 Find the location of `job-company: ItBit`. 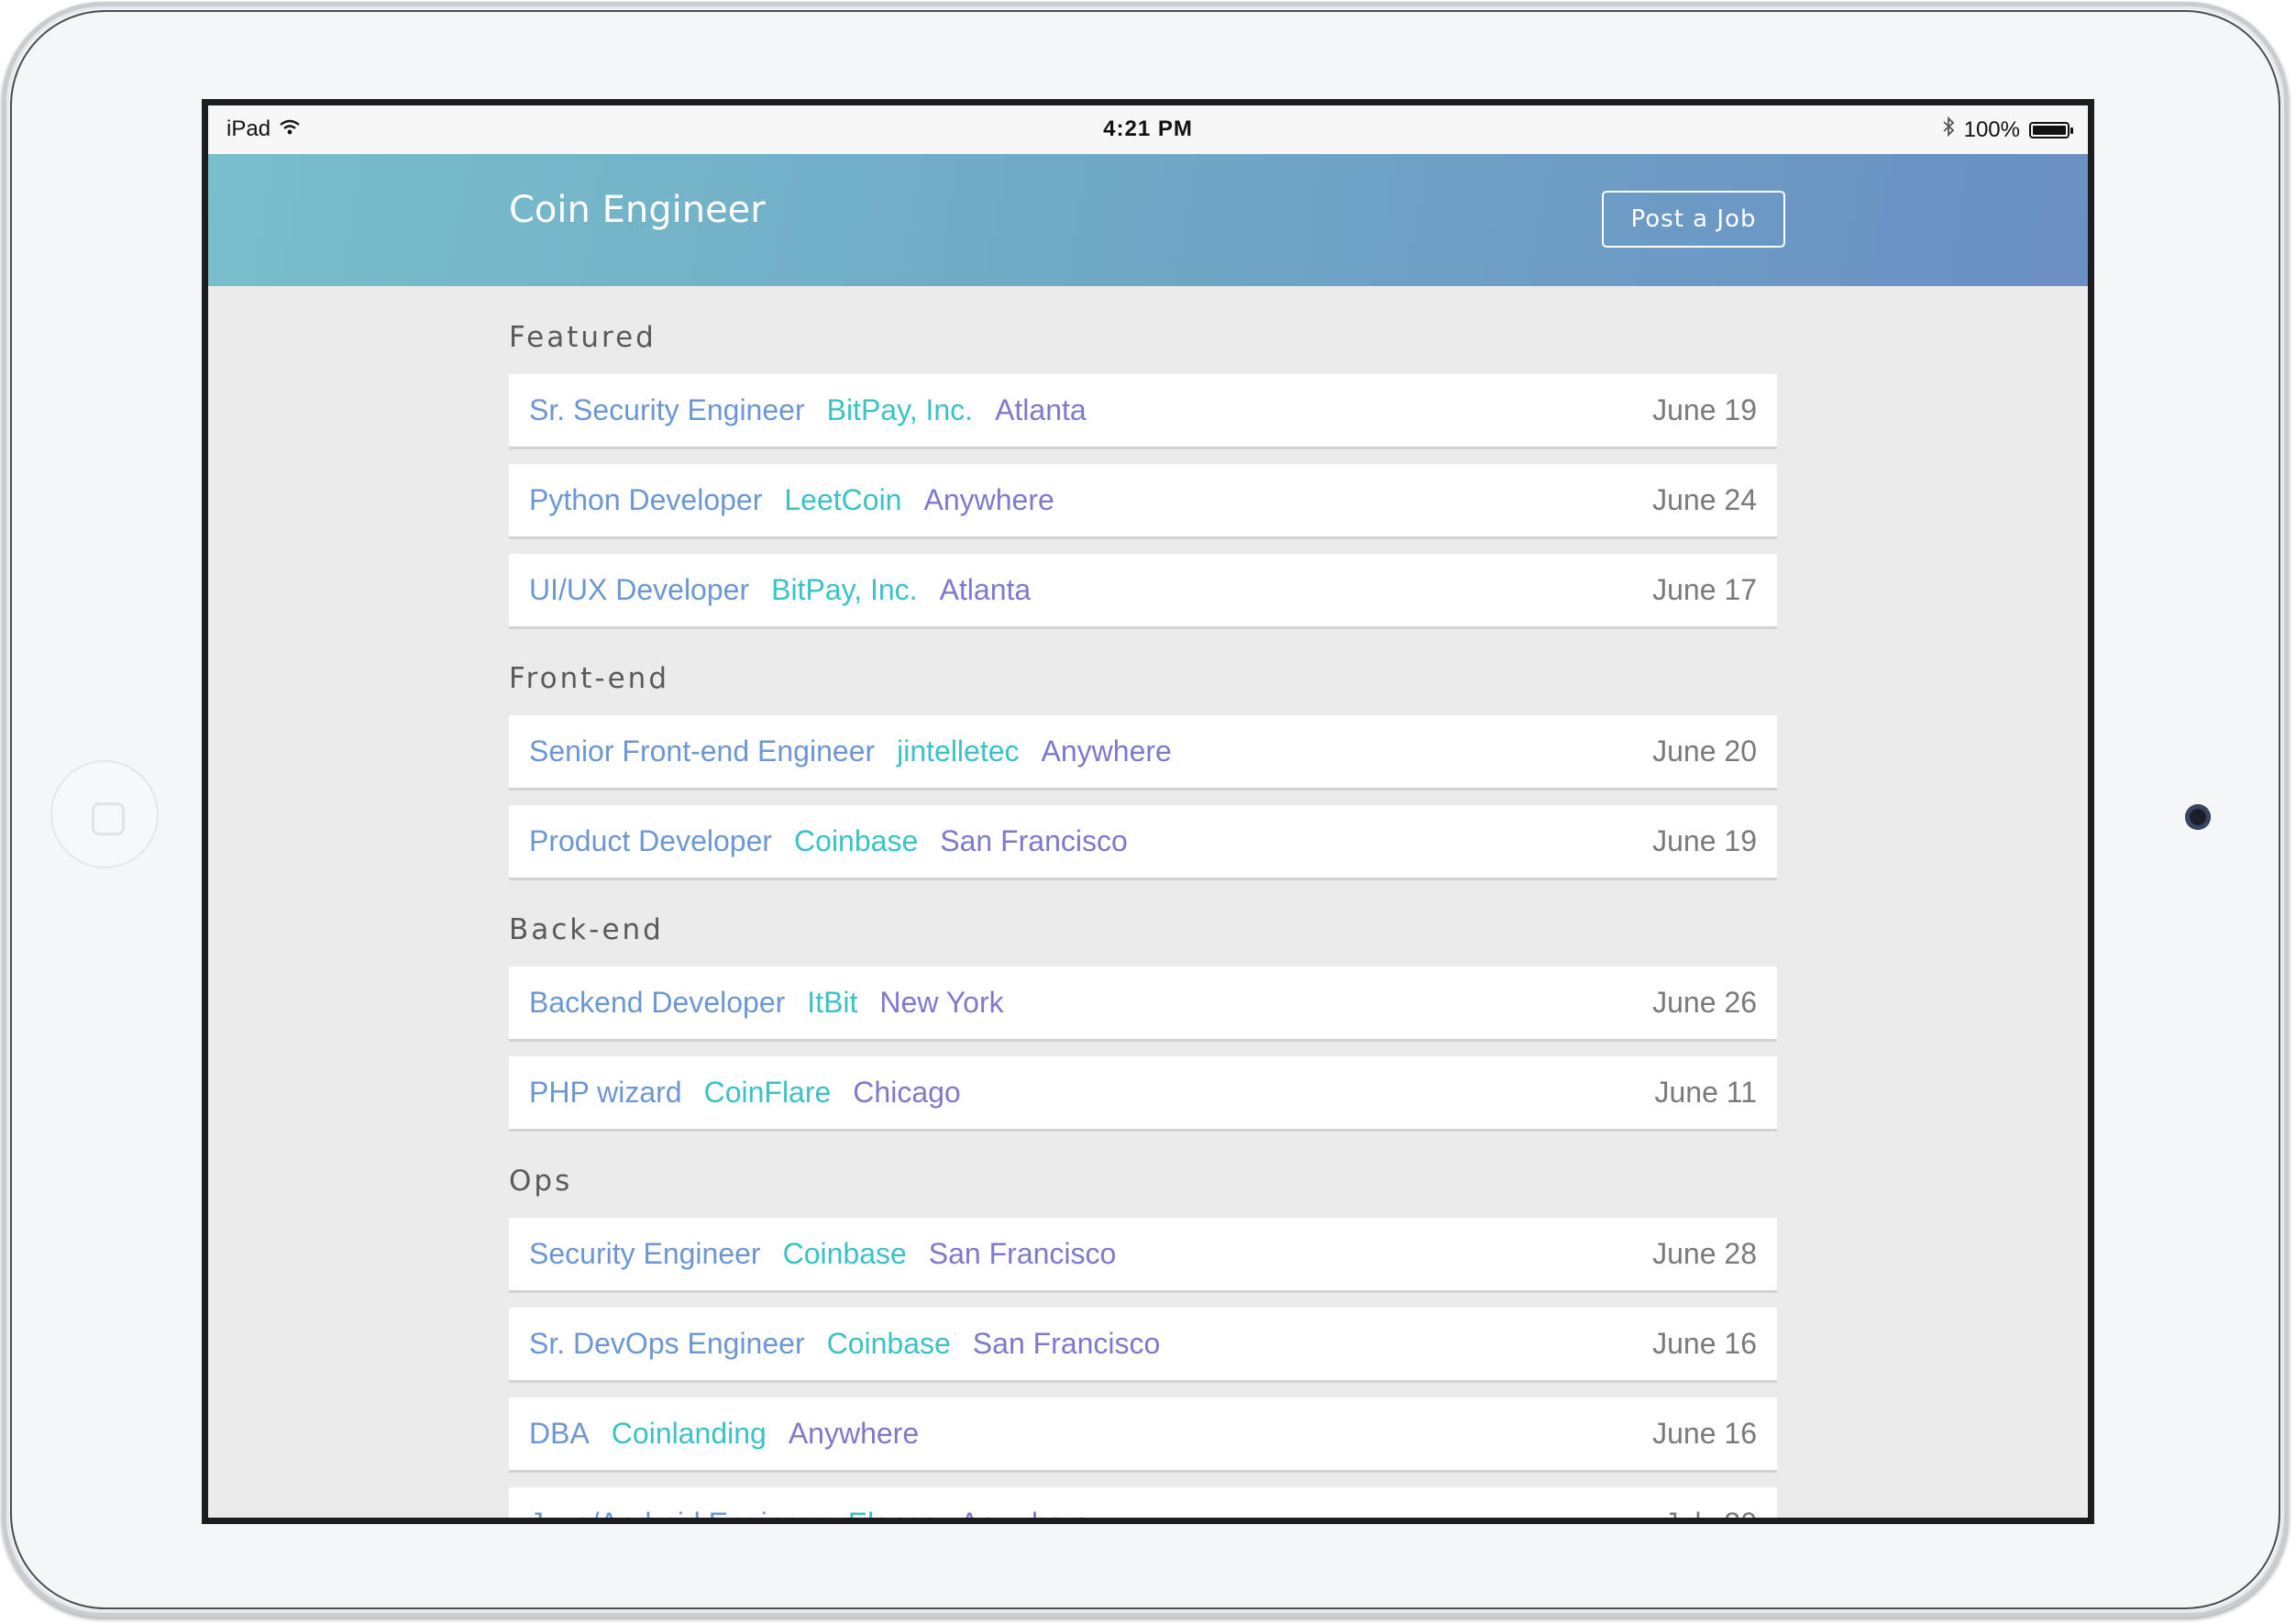

job-company: ItBit is located at coordinates (832, 1003).